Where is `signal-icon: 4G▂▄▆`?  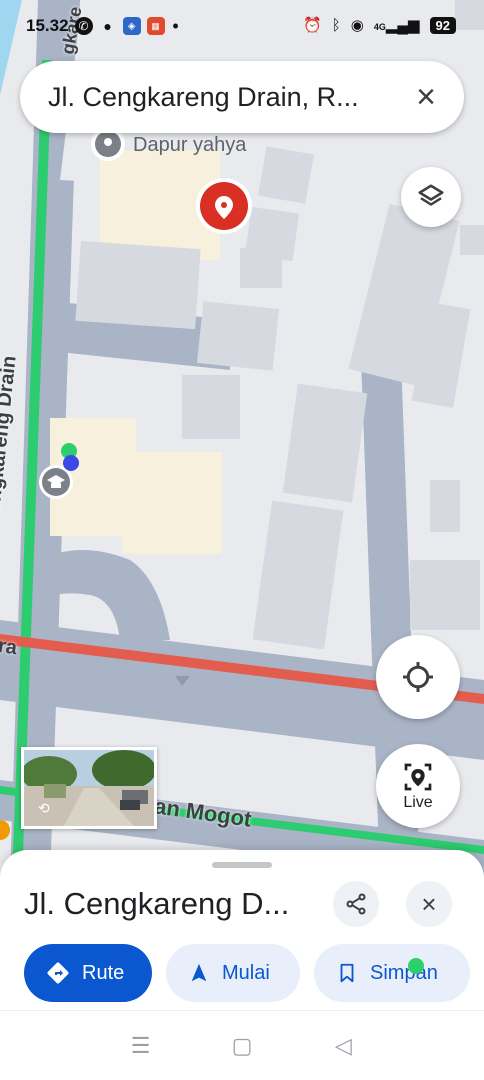 signal-icon: 4G▂▄▆ is located at coordinates (396, 25).